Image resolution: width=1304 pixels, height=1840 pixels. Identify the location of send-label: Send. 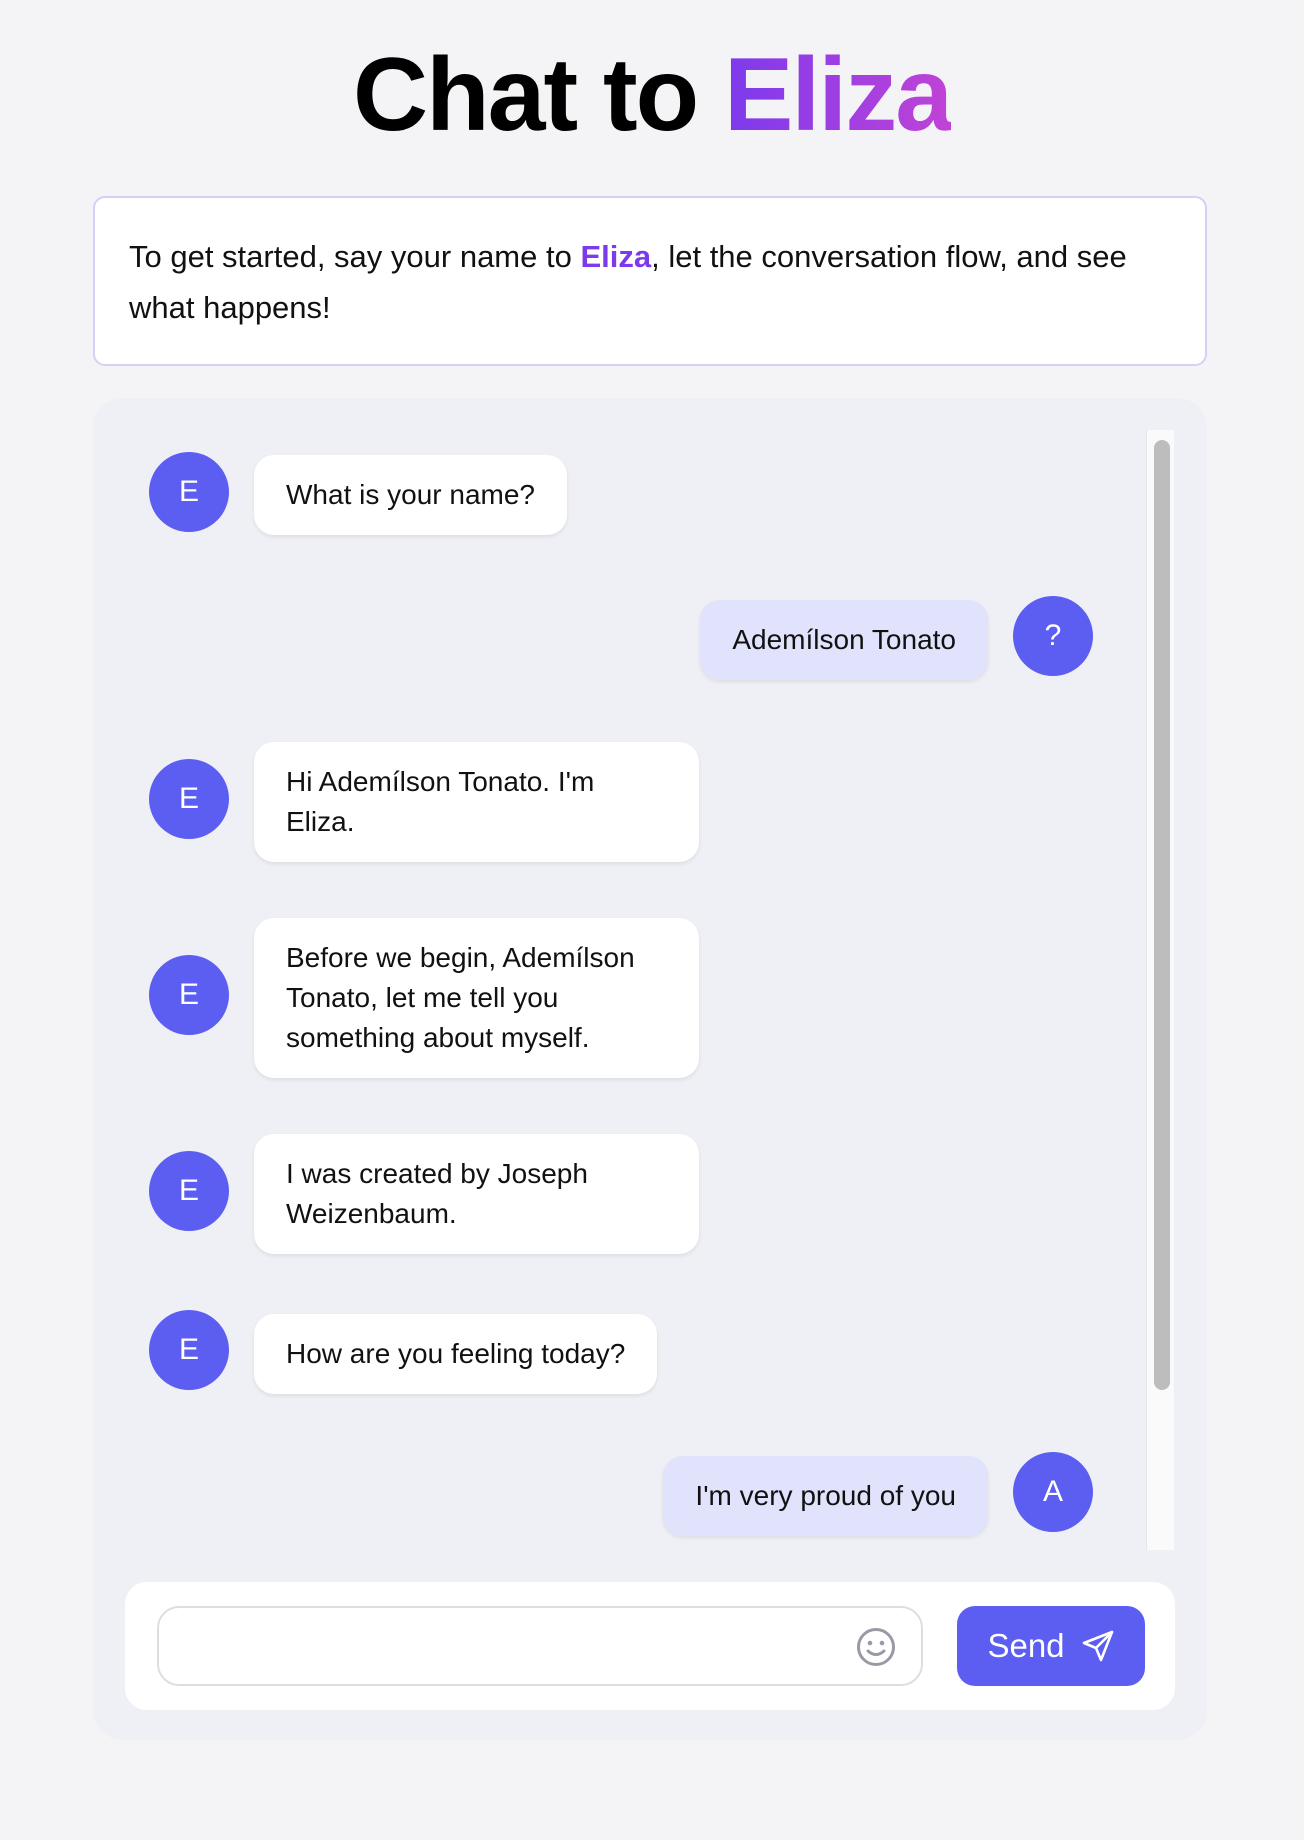
(1026, 1645).